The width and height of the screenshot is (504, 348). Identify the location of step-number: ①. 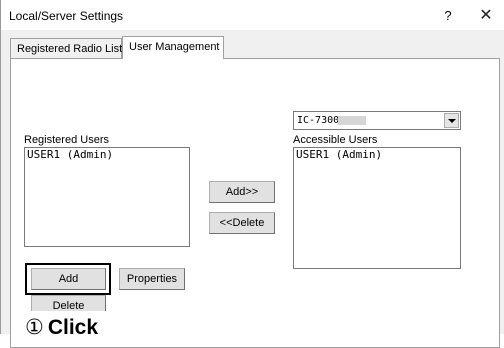
(34, 327).